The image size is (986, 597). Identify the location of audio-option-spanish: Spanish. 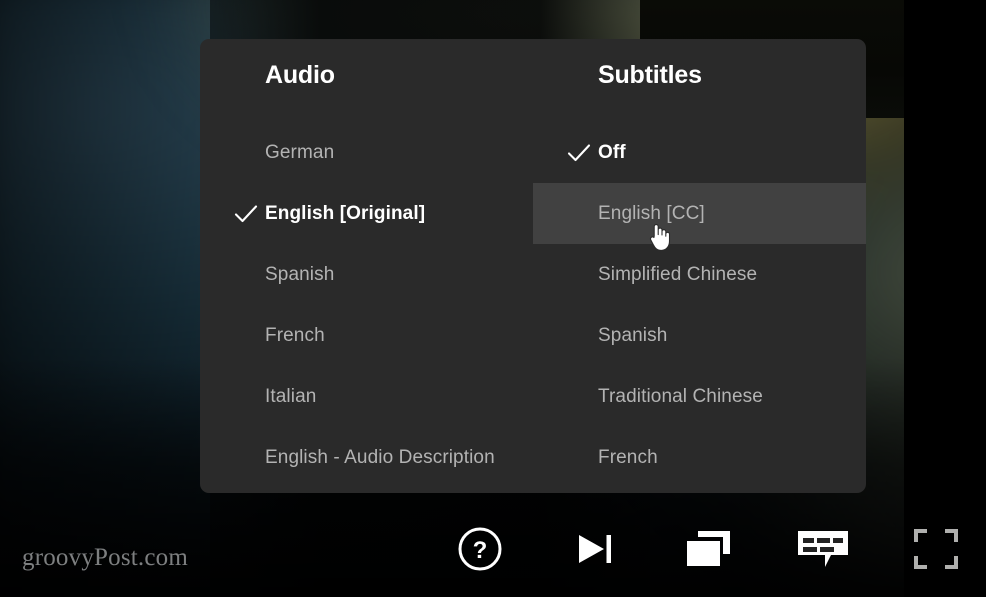
(366, 274).